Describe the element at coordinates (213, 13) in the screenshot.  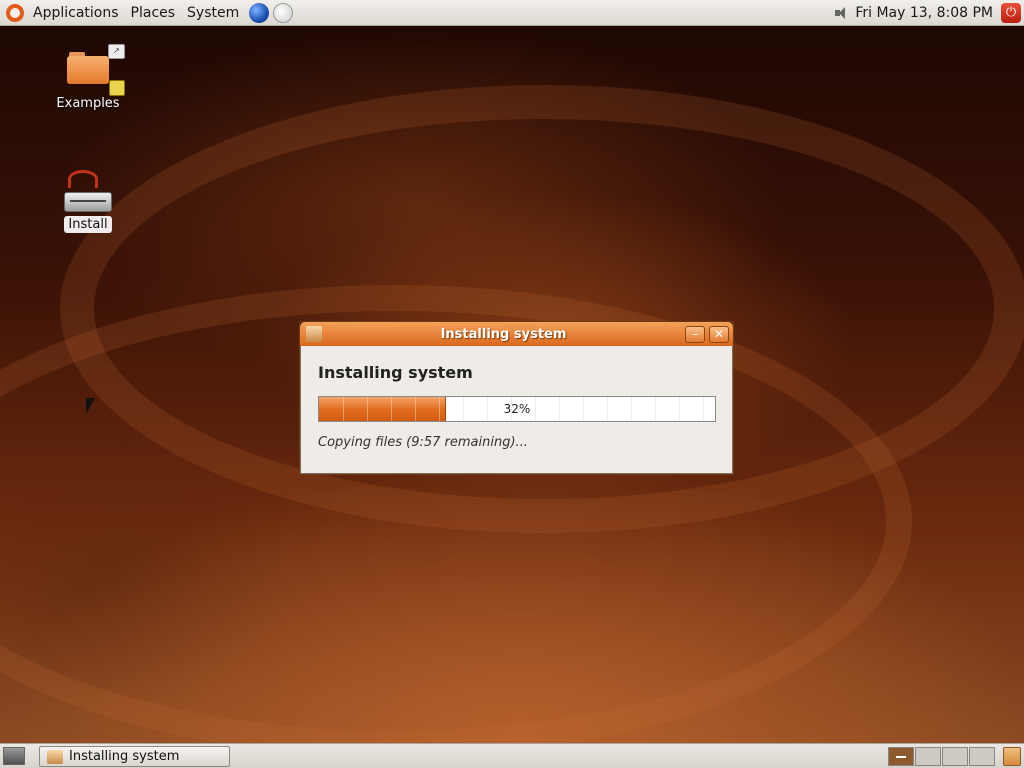
I see `menu-system: System` at that location.